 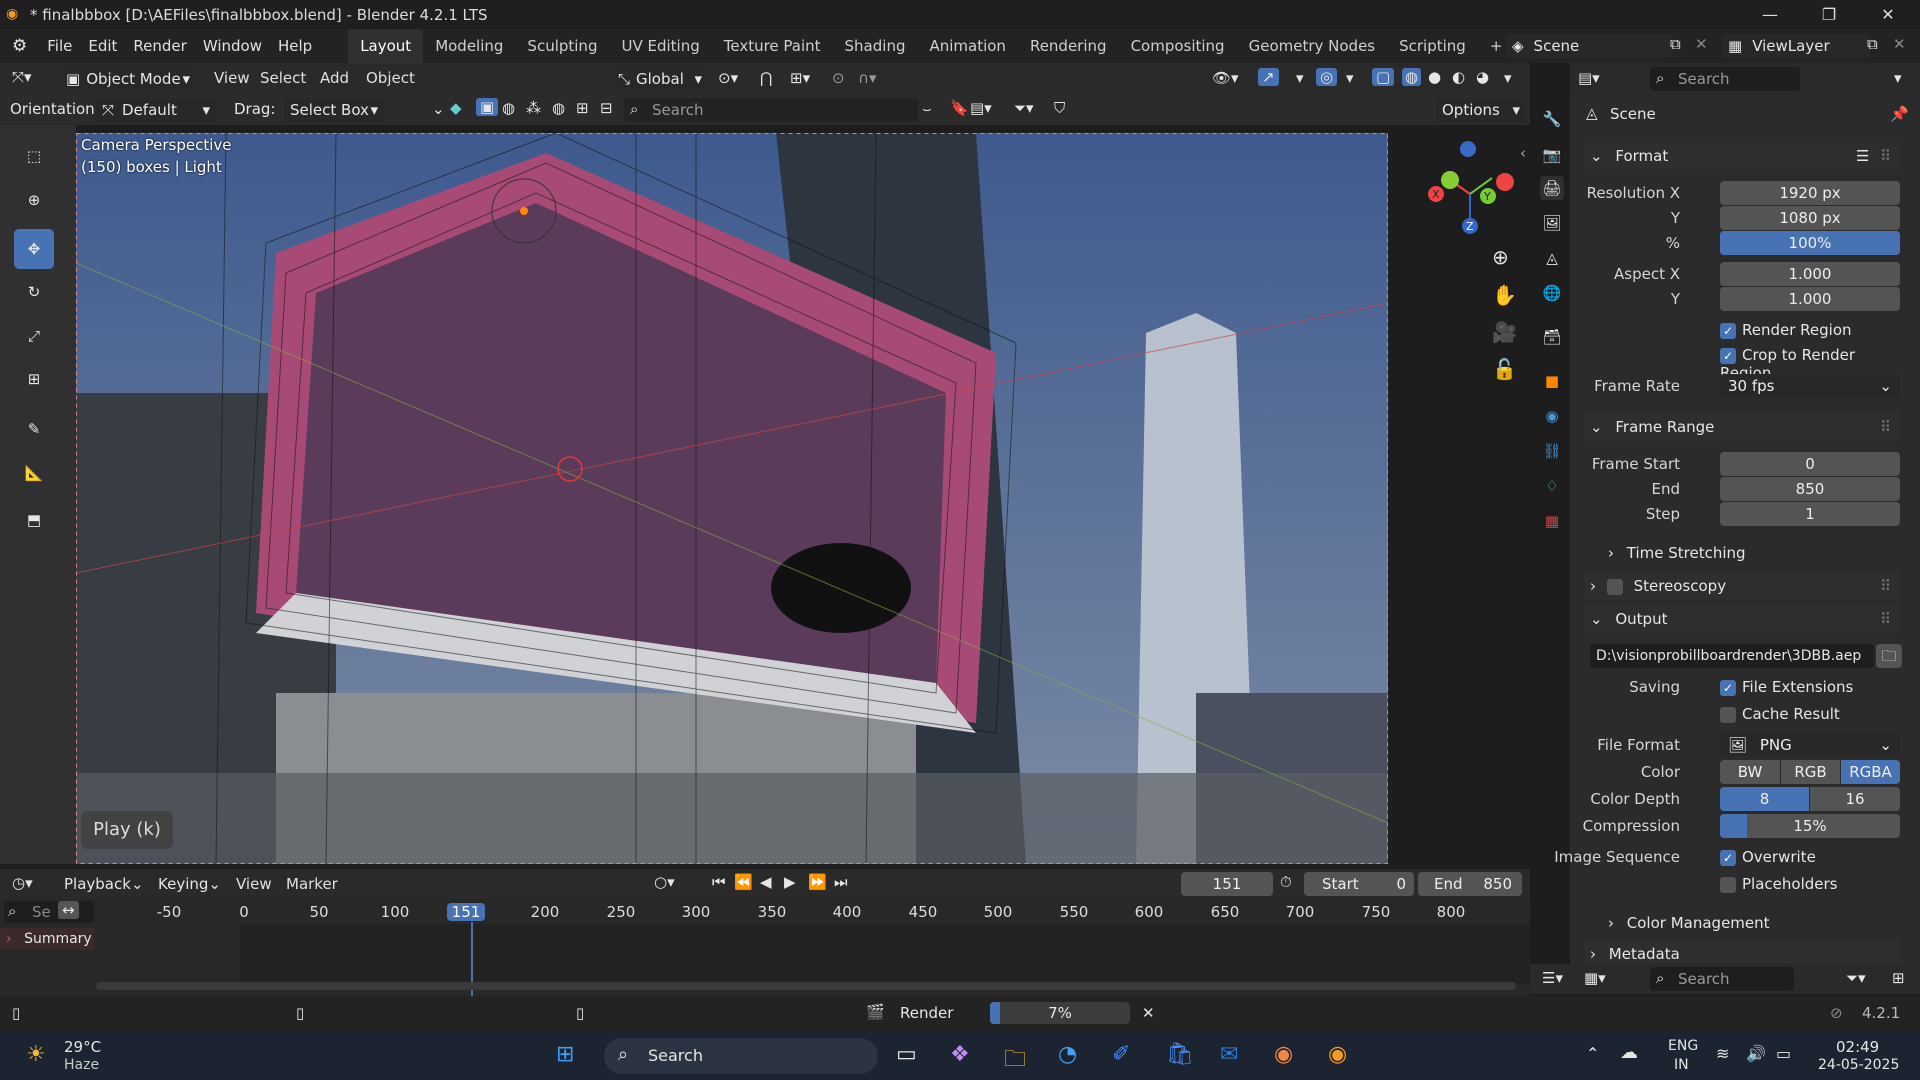 I want to click on display-mode-icon: ▦▾, so click(x=1595, y=978).